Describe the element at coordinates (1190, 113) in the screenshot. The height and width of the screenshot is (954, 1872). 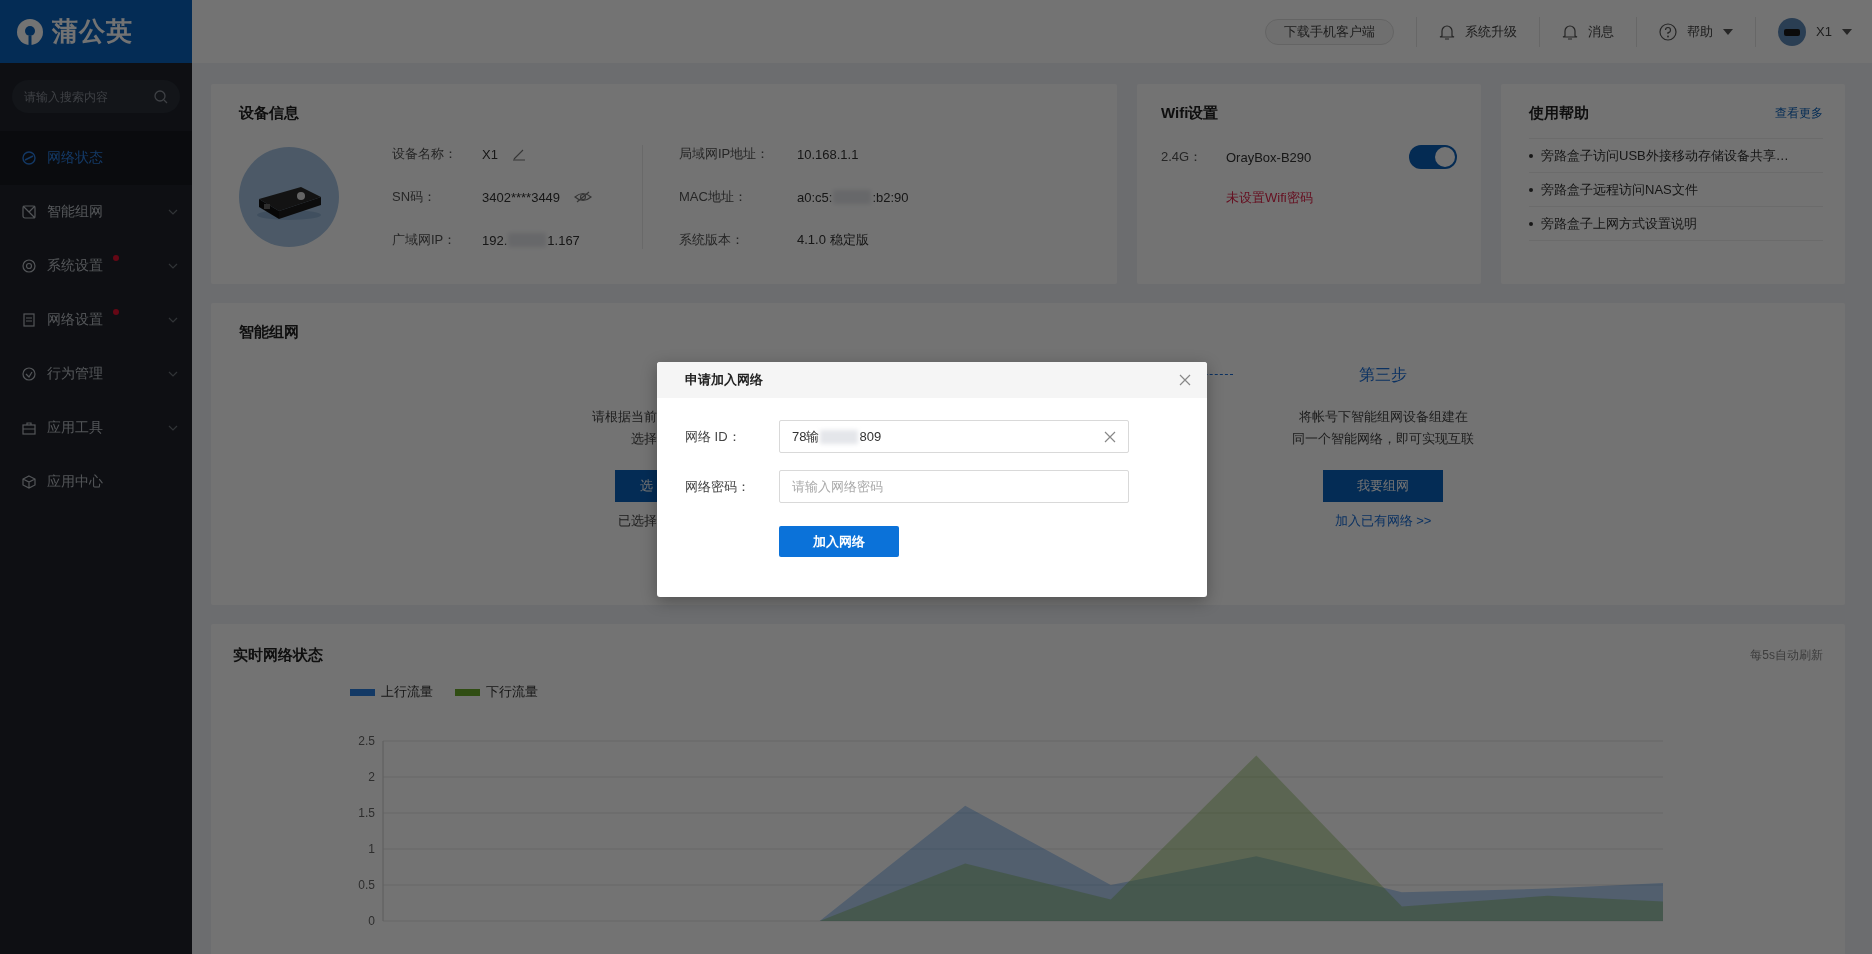
I see `card-title: Wifi设置` at that location.